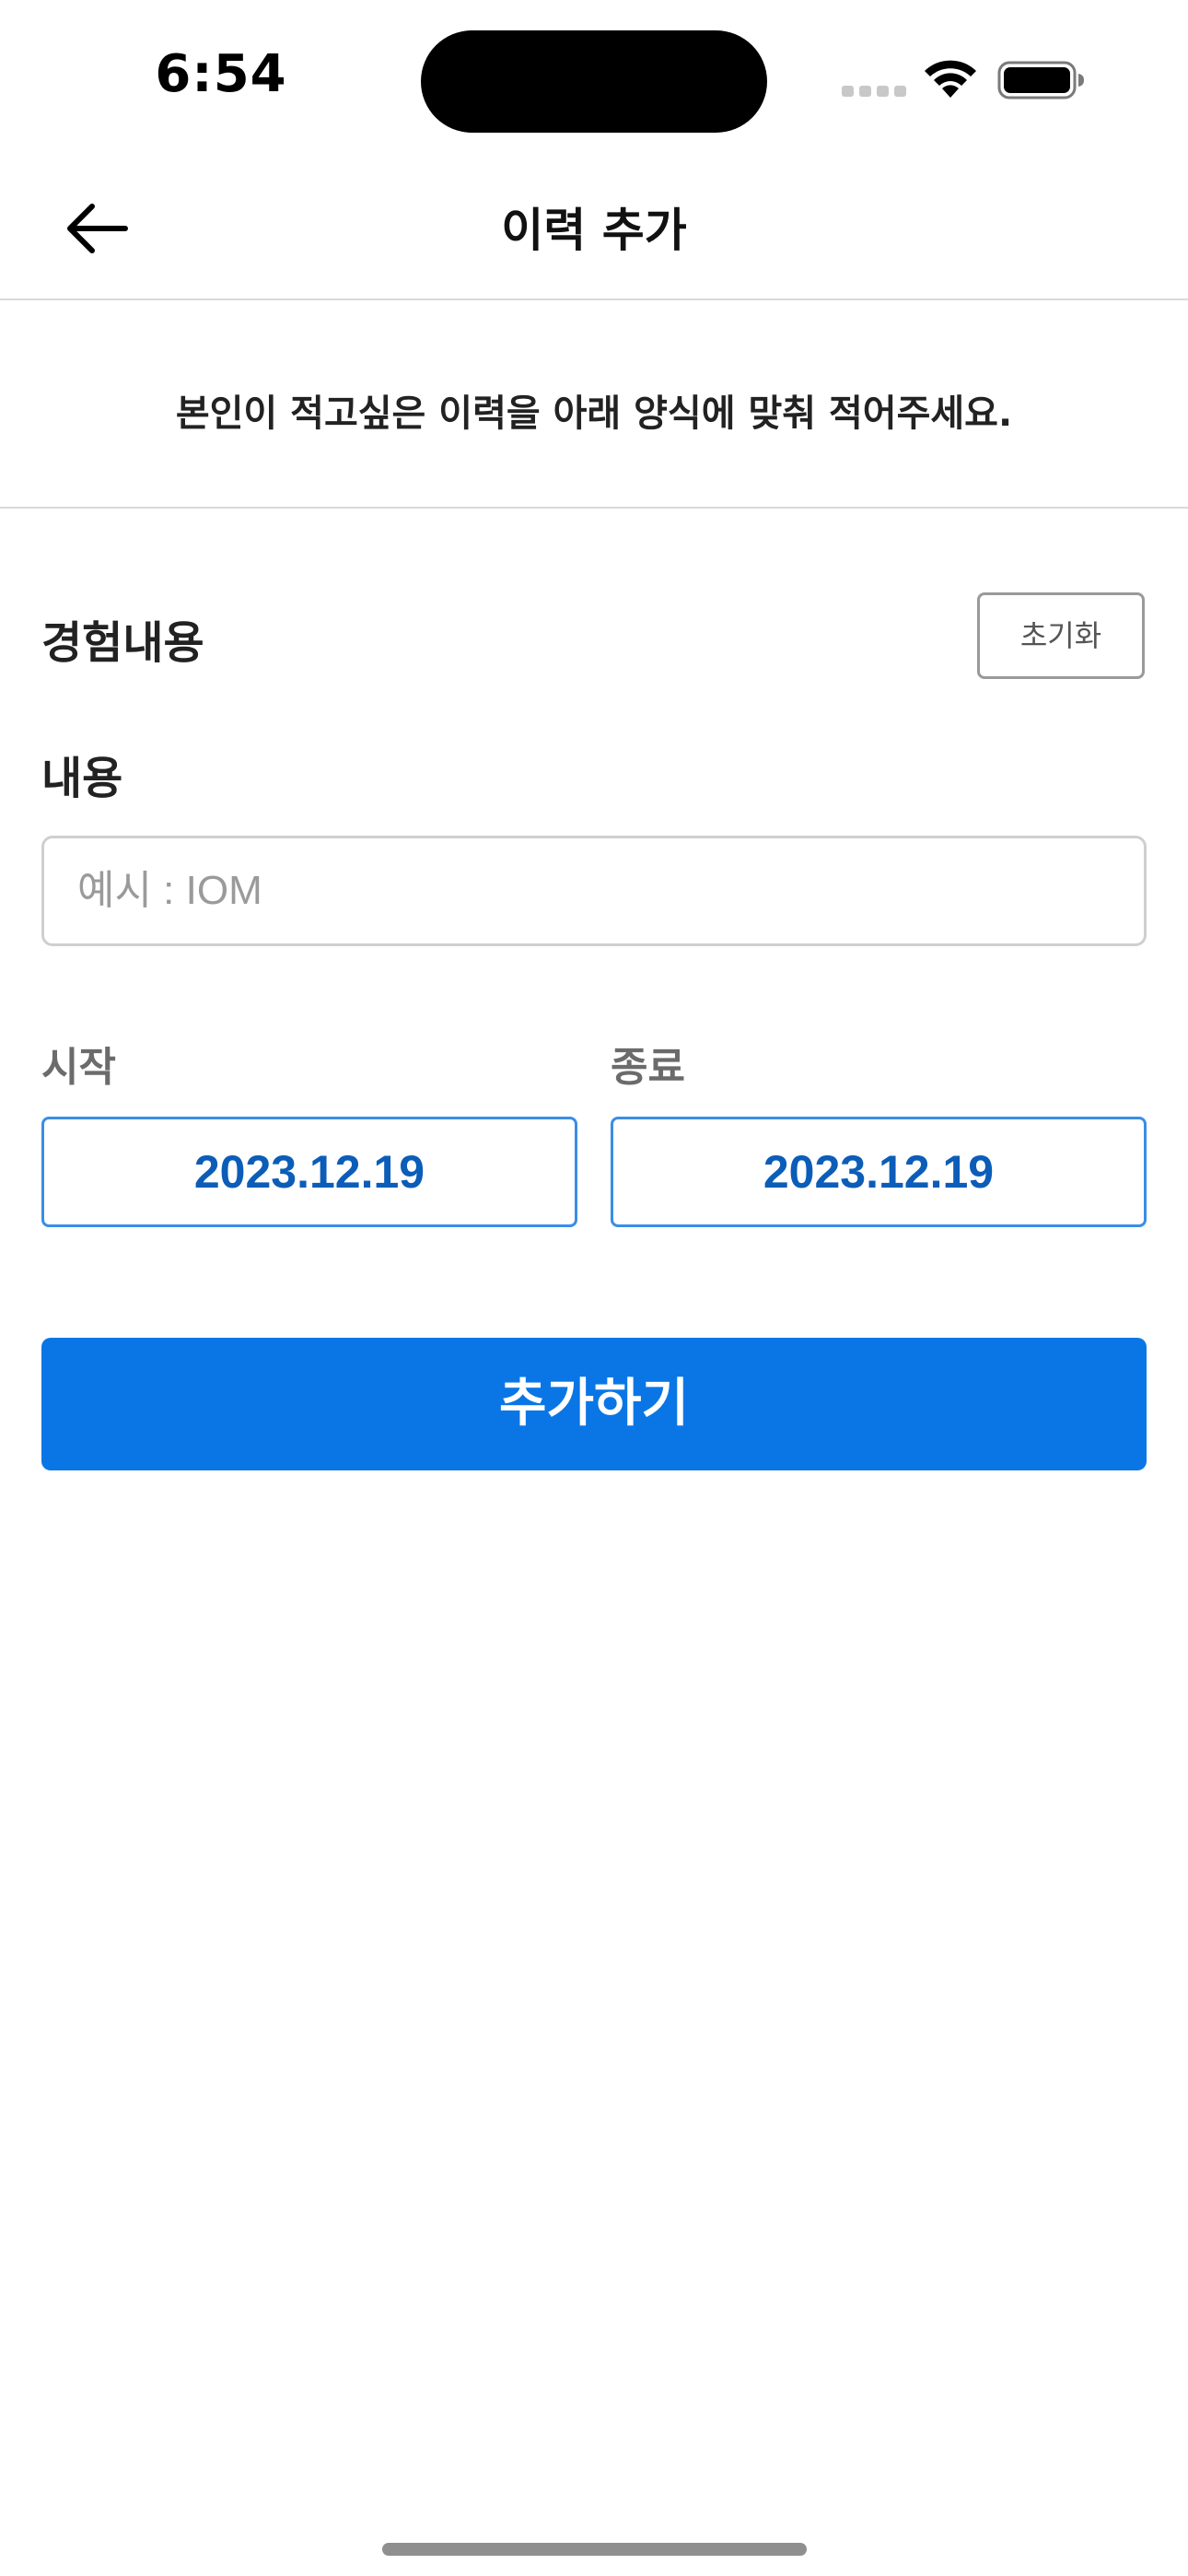 This screenshot has width=1188, height=2576. I want to click on content-input, so click(594, 891).